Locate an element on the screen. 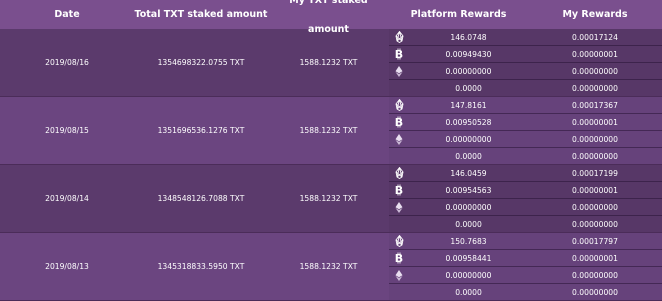 Image resolution: width=662 pixels, height=301 pixels. total-staked-cell: 1345318833.5950 TXT is located at coordinates (201, 266).